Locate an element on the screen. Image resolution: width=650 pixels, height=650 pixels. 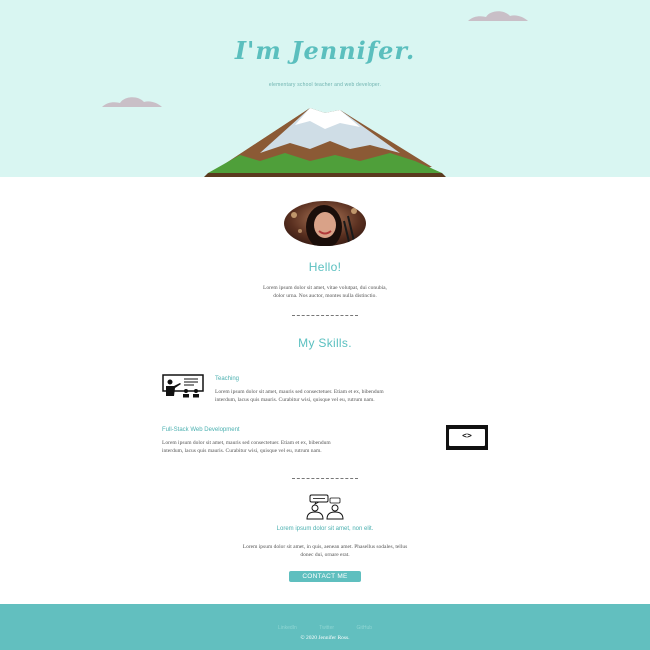
cta-heading: Lorem ipsum dolor sit amet, non elit. is located at coordinates (325, 529).